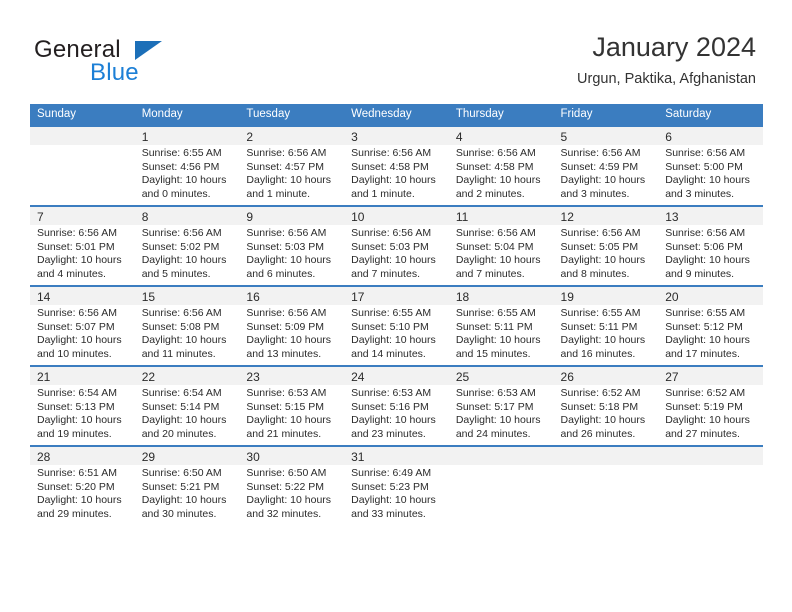  I want to click on daylight-text: Daylight: 10 hours and 4 minutes., so click(79, 267).